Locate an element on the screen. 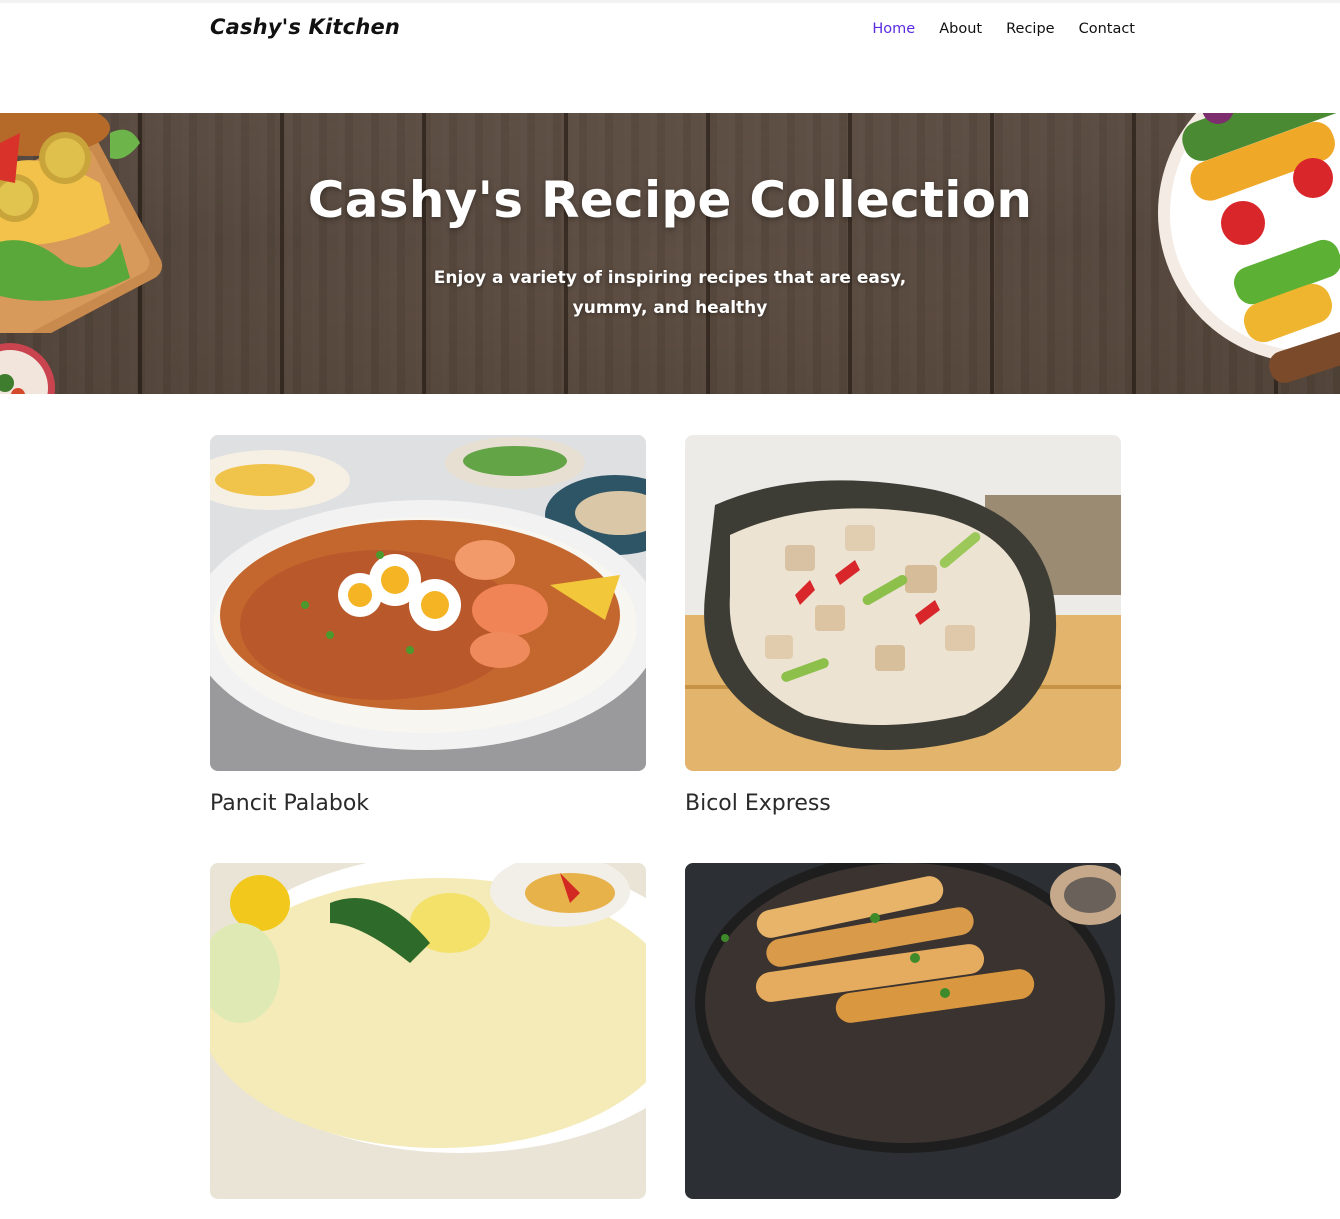  nilaga-soup-photo is located at coordinates (428, 1031).